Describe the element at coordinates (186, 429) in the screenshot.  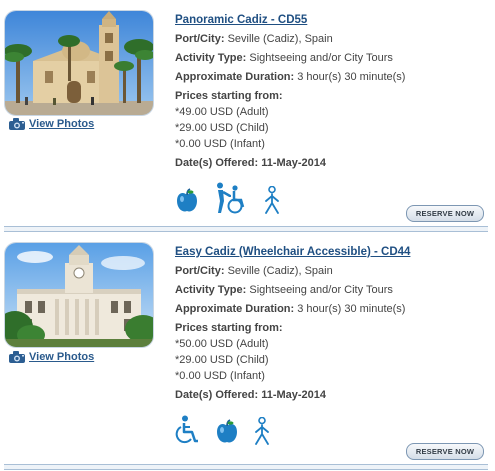
I see `wheelchair-icon` at that location.